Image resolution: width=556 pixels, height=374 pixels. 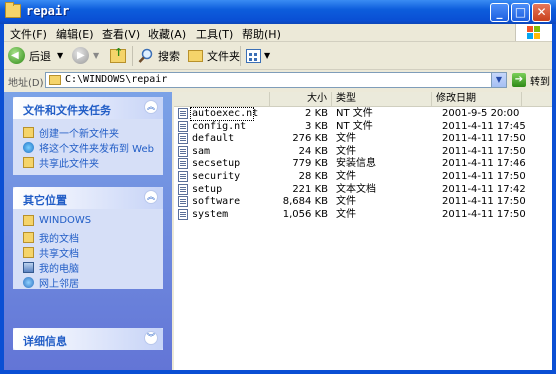 I want to click on file-modified: 2011-4-11 17:46, so click(x=484, y=164).